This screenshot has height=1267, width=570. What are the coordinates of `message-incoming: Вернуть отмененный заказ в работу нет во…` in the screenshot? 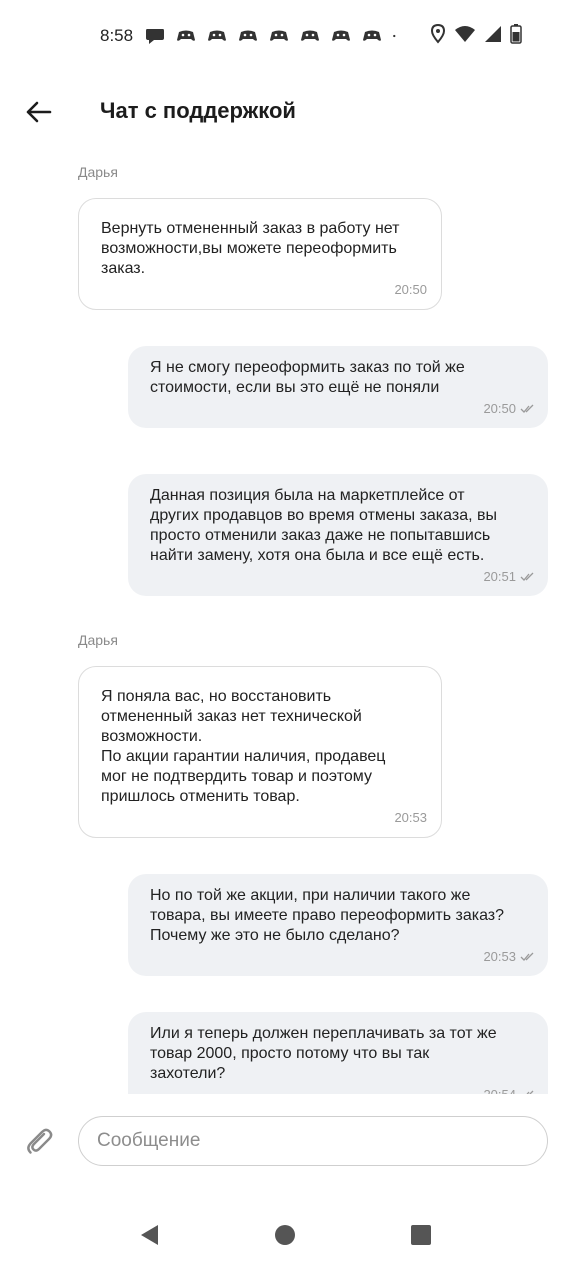 It's located at (260, 254).